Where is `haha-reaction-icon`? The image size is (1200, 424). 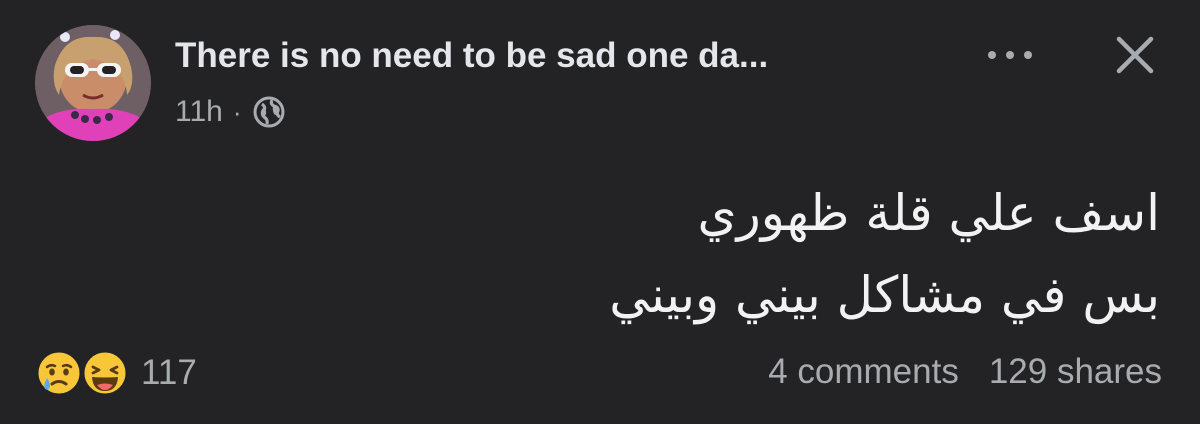 haha-reaction-icon is located at coordinates (105, 373).